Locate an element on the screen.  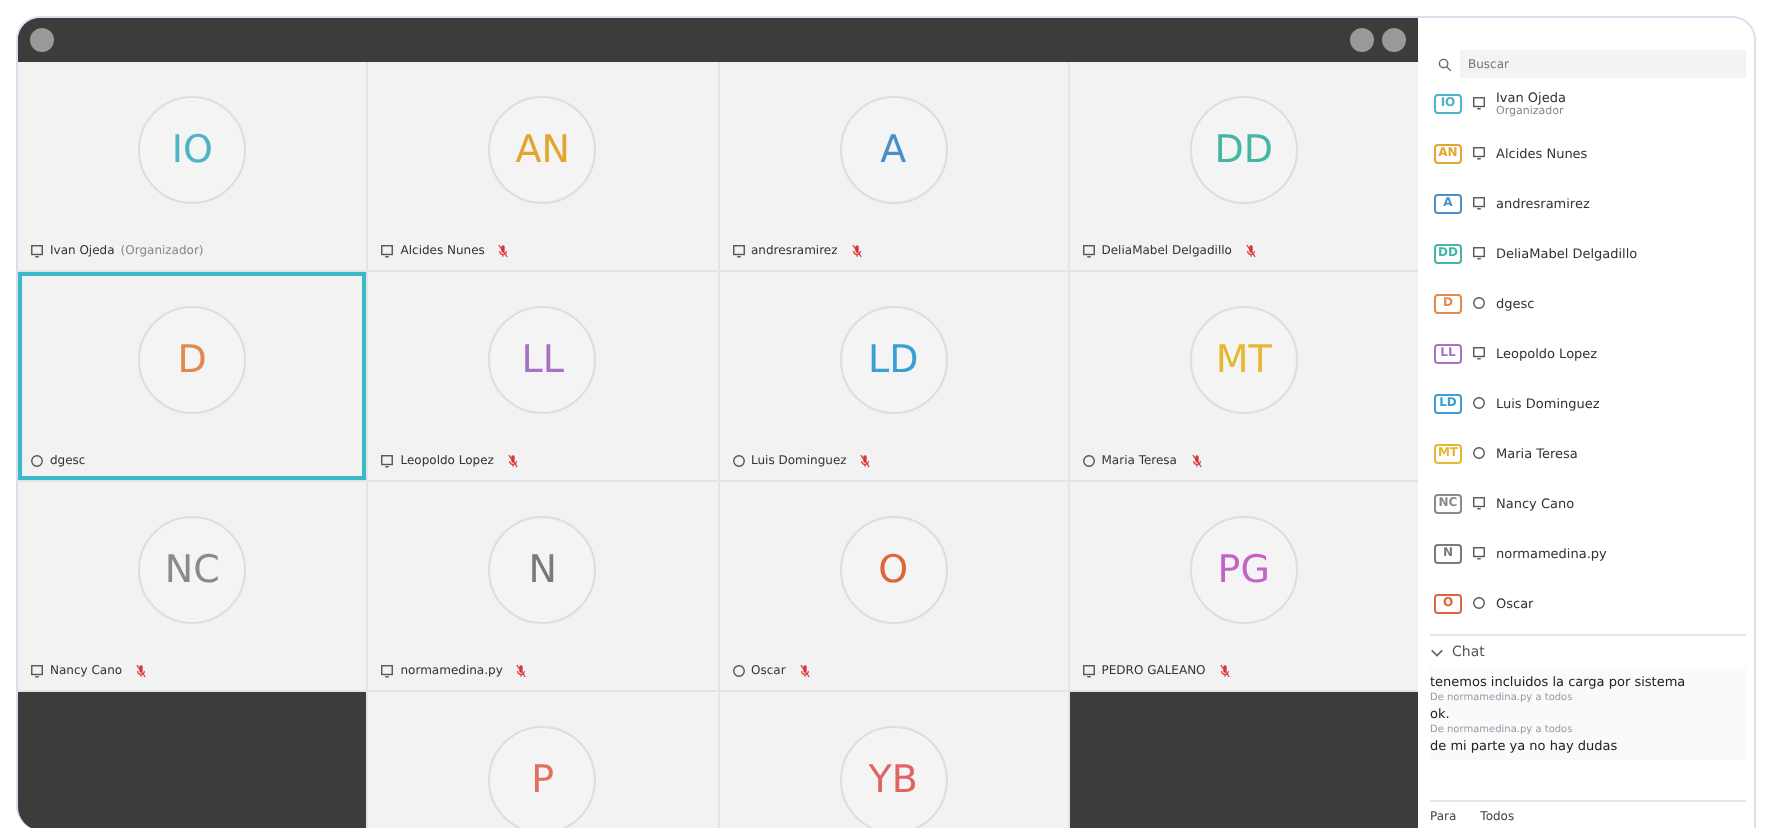
search-icon is located at coordinates (1445, 64).